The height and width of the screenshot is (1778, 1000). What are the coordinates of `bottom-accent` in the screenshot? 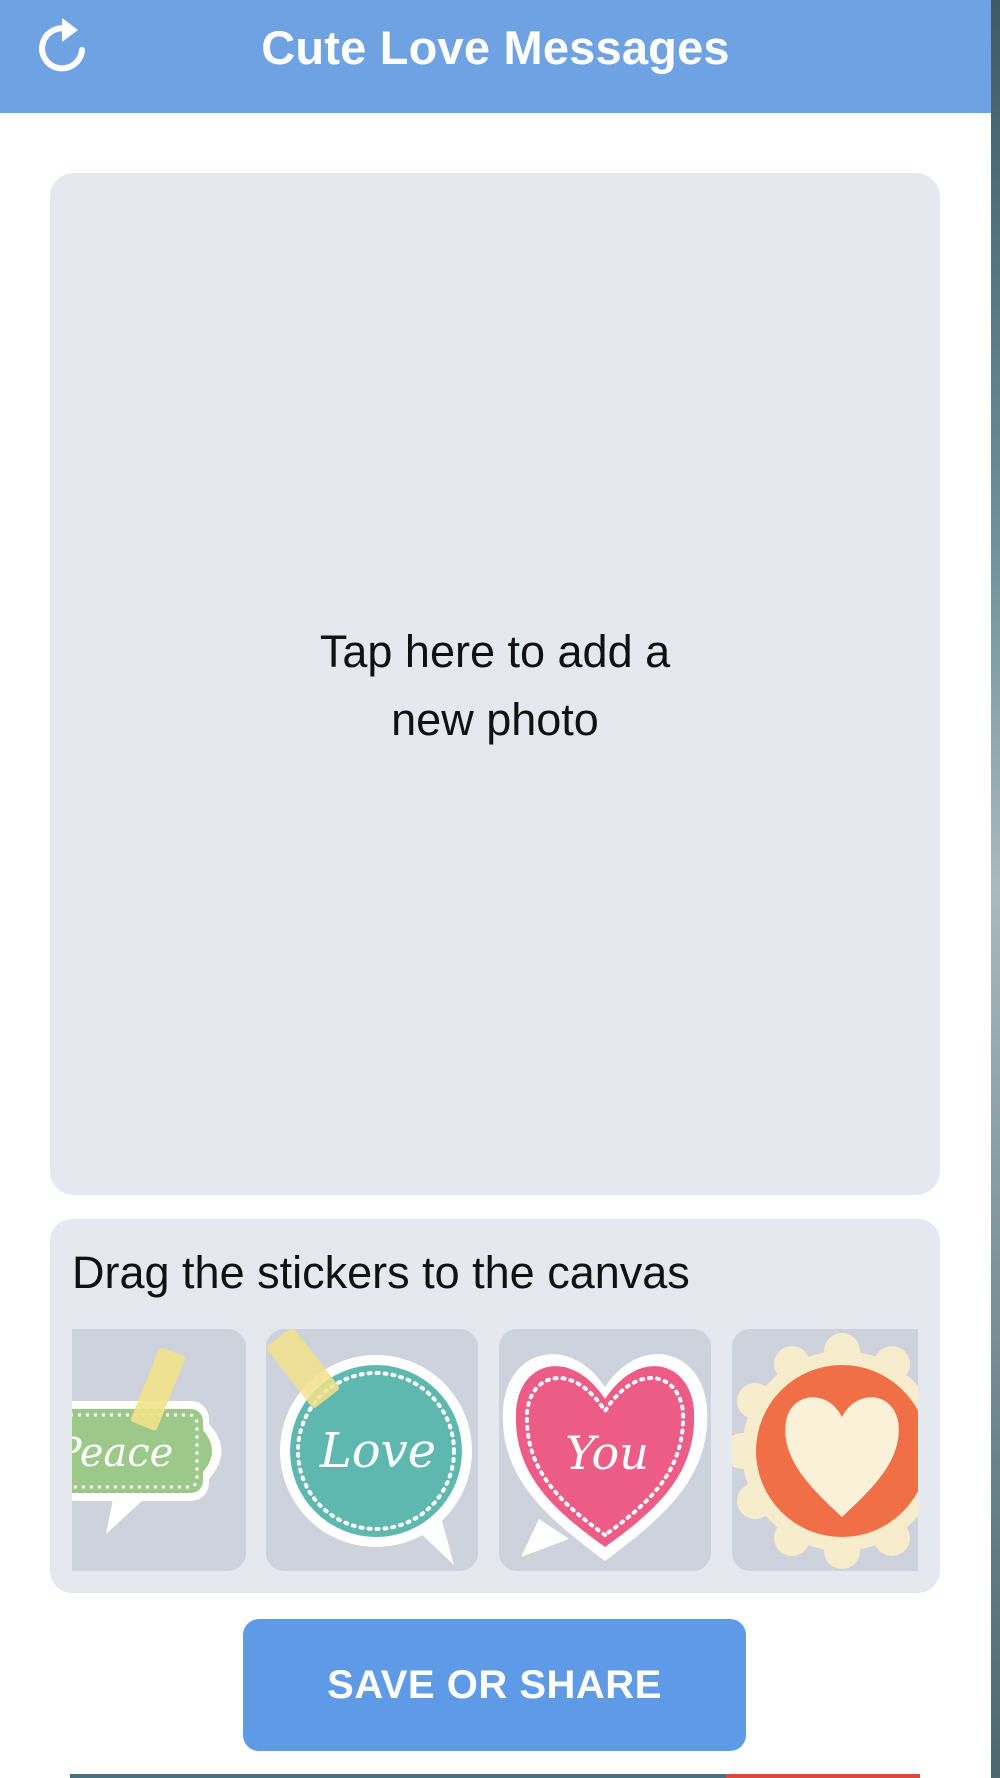 It's located at (823, 1776).